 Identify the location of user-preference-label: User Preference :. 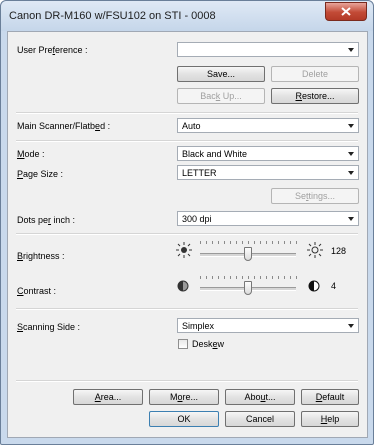
(52, 50).